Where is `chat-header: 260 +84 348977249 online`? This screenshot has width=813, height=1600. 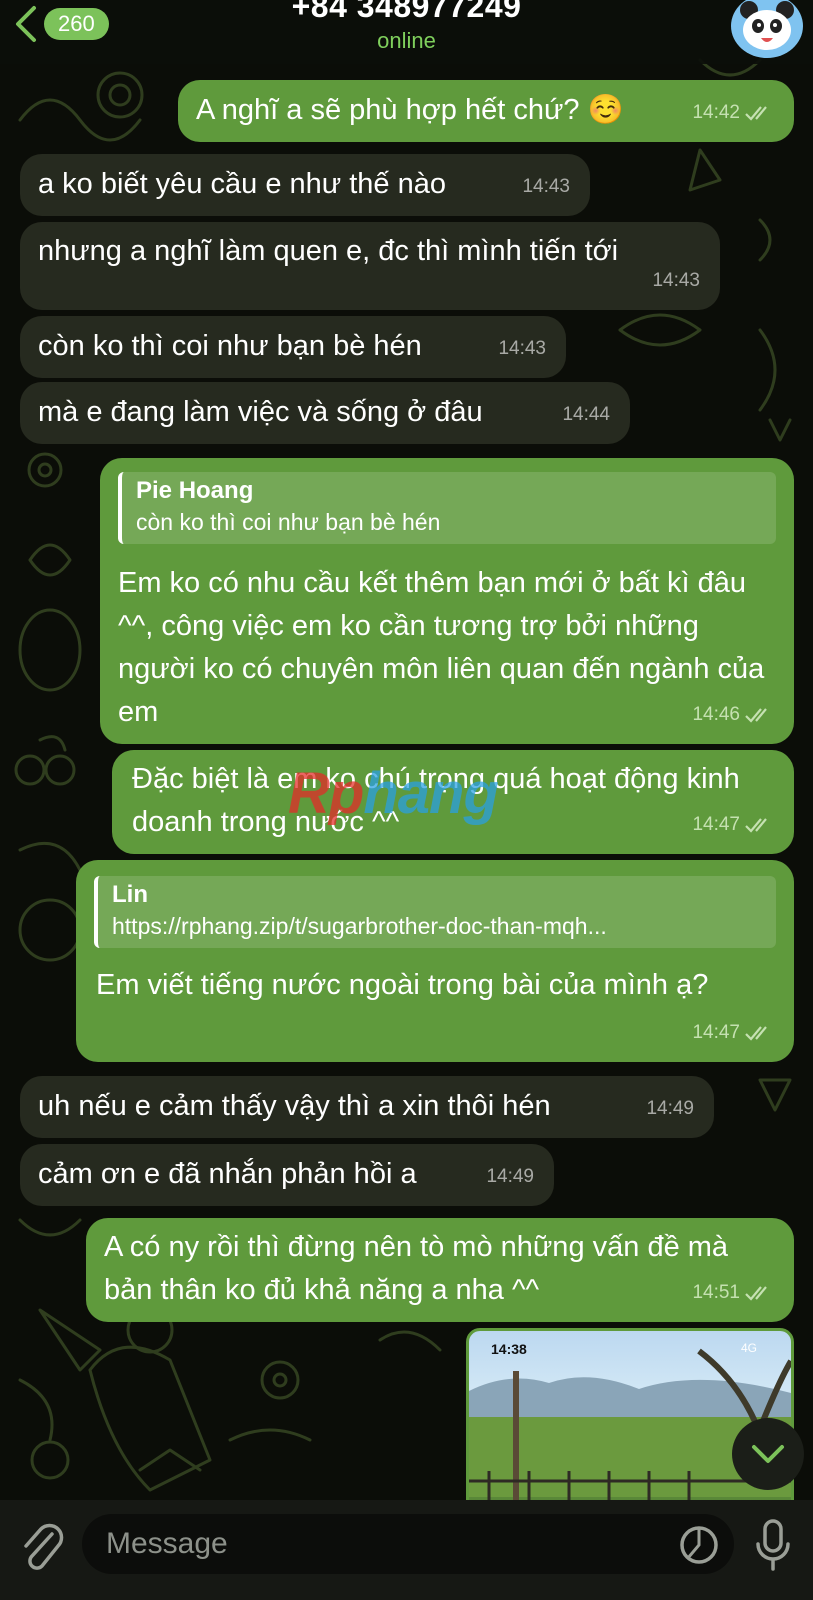 chat-header: 260 +84 348977249 online is located at coordinates (406, 32).